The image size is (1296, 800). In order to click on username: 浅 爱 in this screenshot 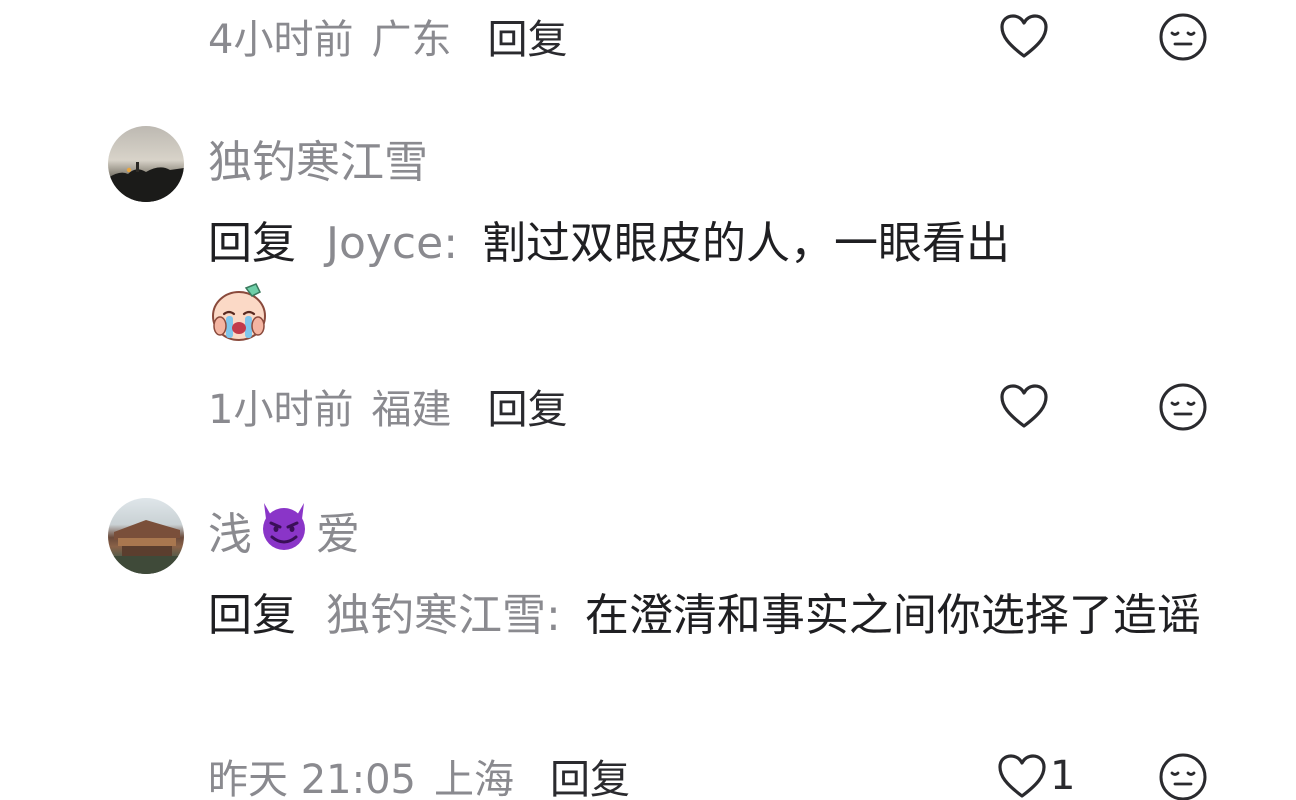, I will do `click(284, 530)`.